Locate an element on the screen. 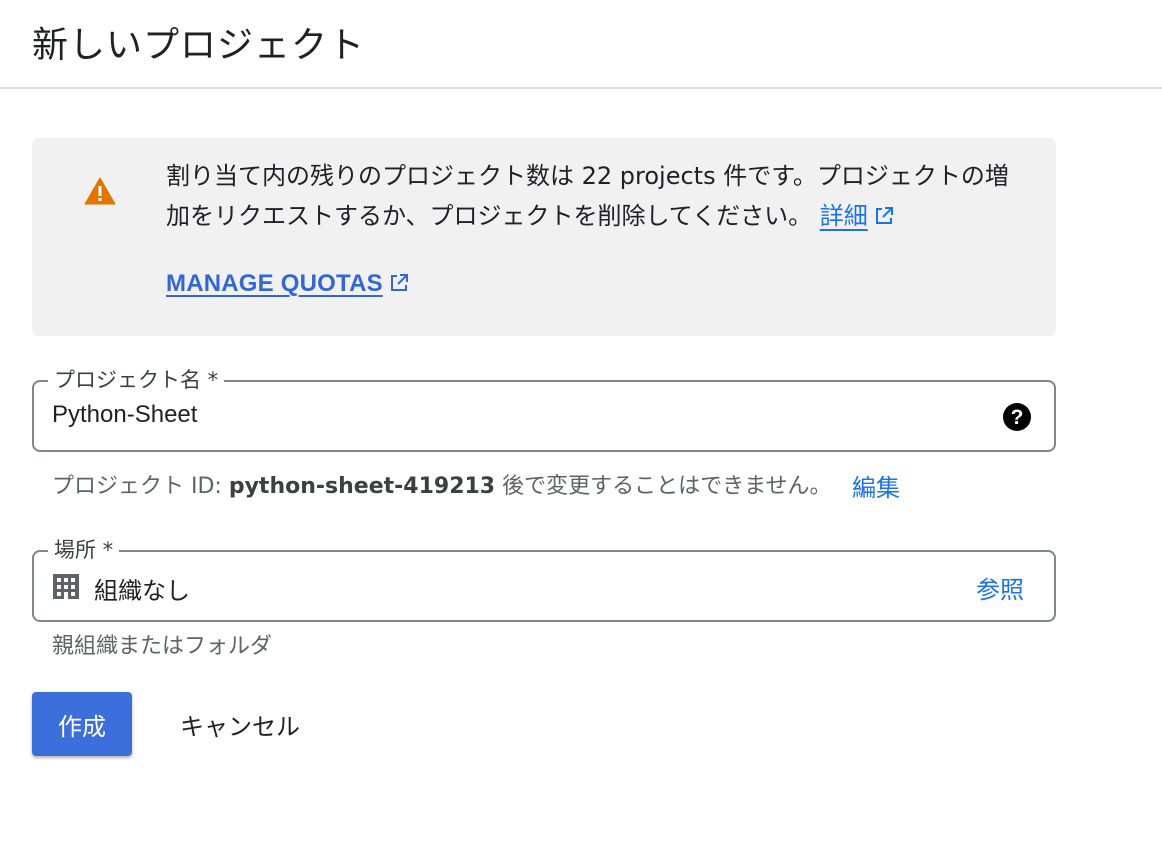 The height and width of the screenshot is (856, 1162). create-button: 作成 is located at coordinates (82, 724).